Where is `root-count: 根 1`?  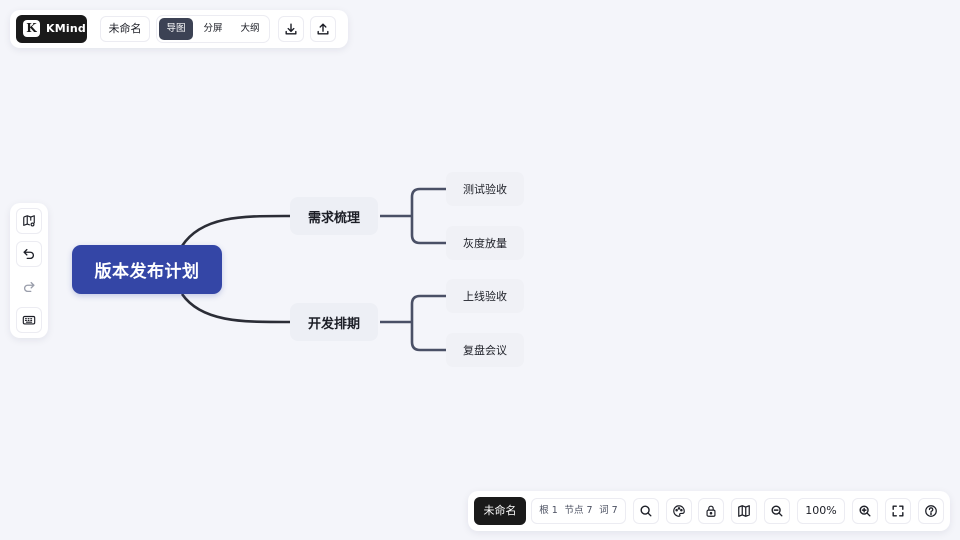
root-count: 根 1 is located at coordinates (548, 510).